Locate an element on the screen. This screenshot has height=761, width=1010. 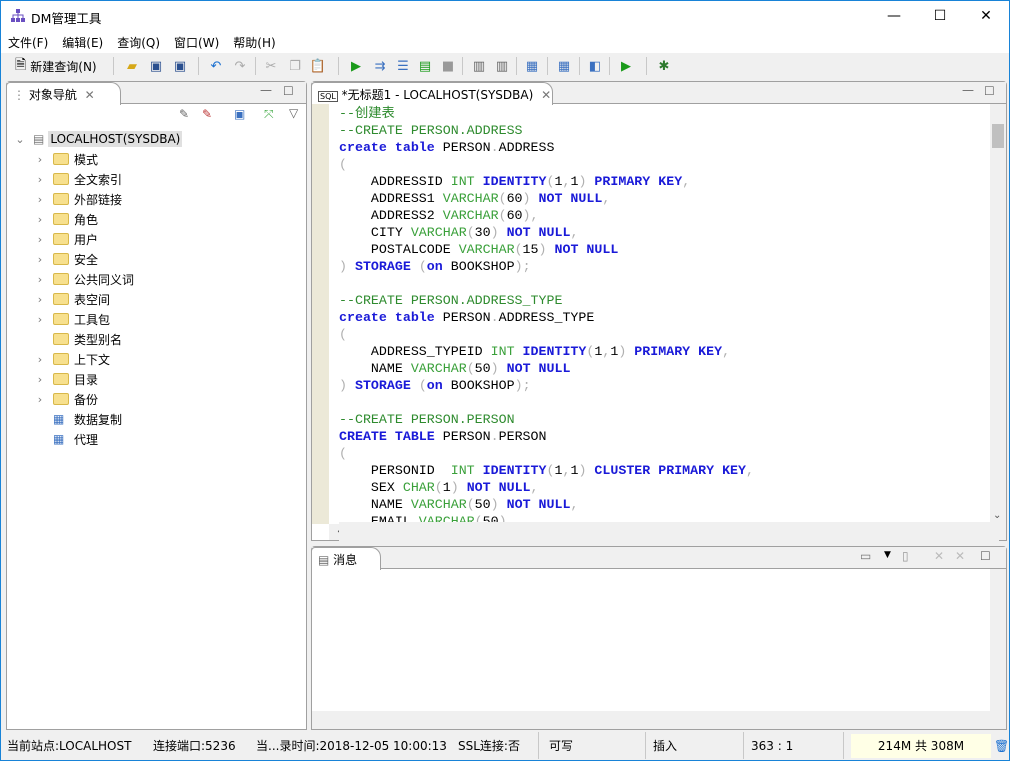
tree-item: › 全文索引 is located at coordinates (77, 179).